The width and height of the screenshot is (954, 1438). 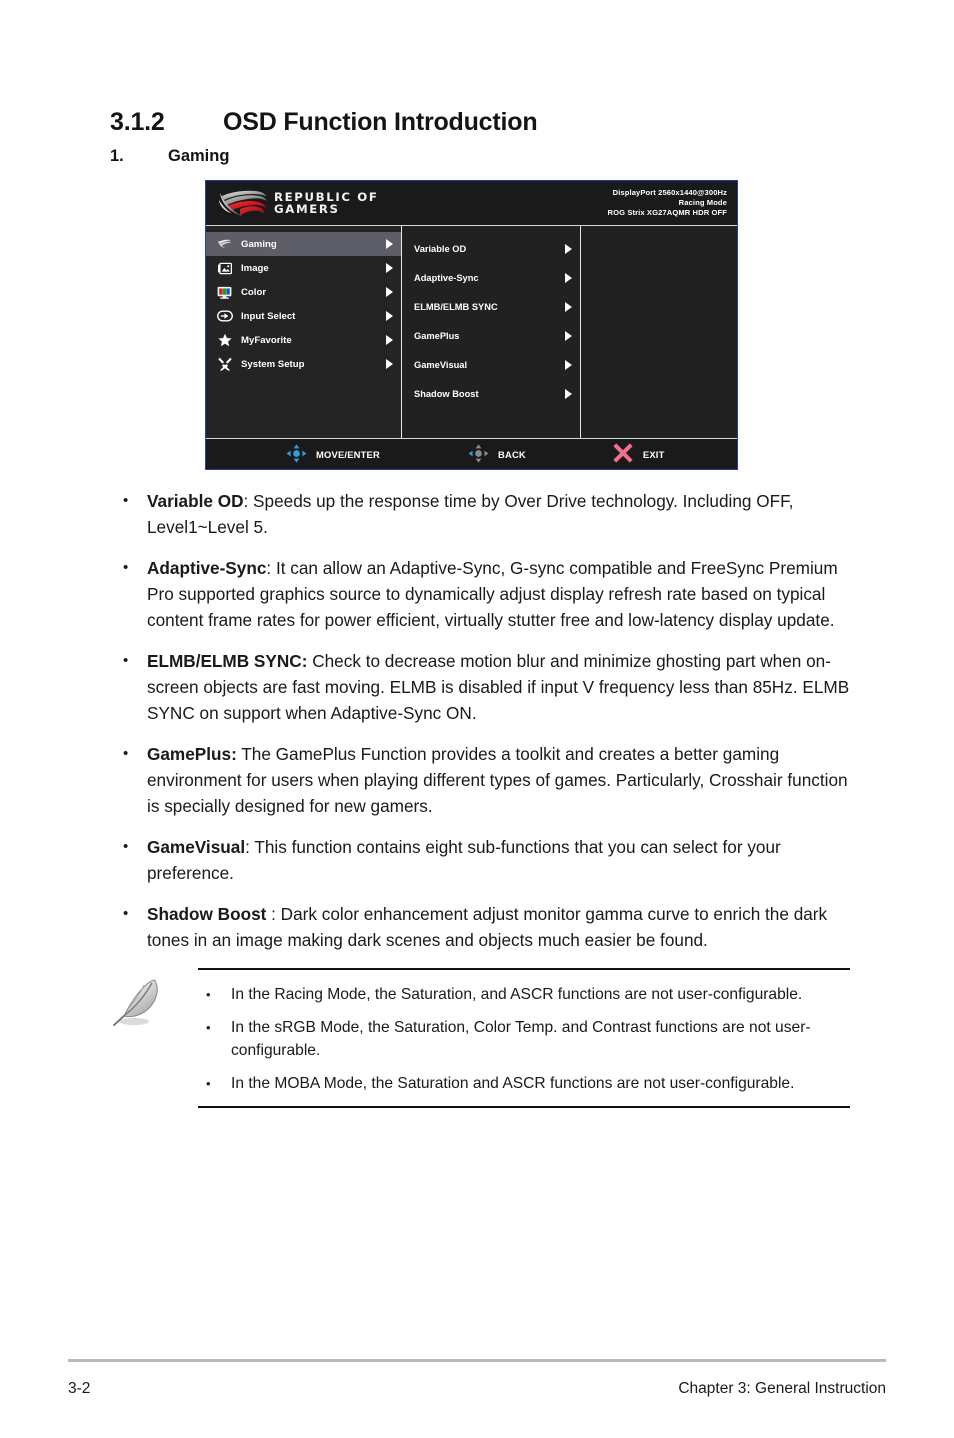 I want to click on input-arrow-icon, so click(x=224, y=316).